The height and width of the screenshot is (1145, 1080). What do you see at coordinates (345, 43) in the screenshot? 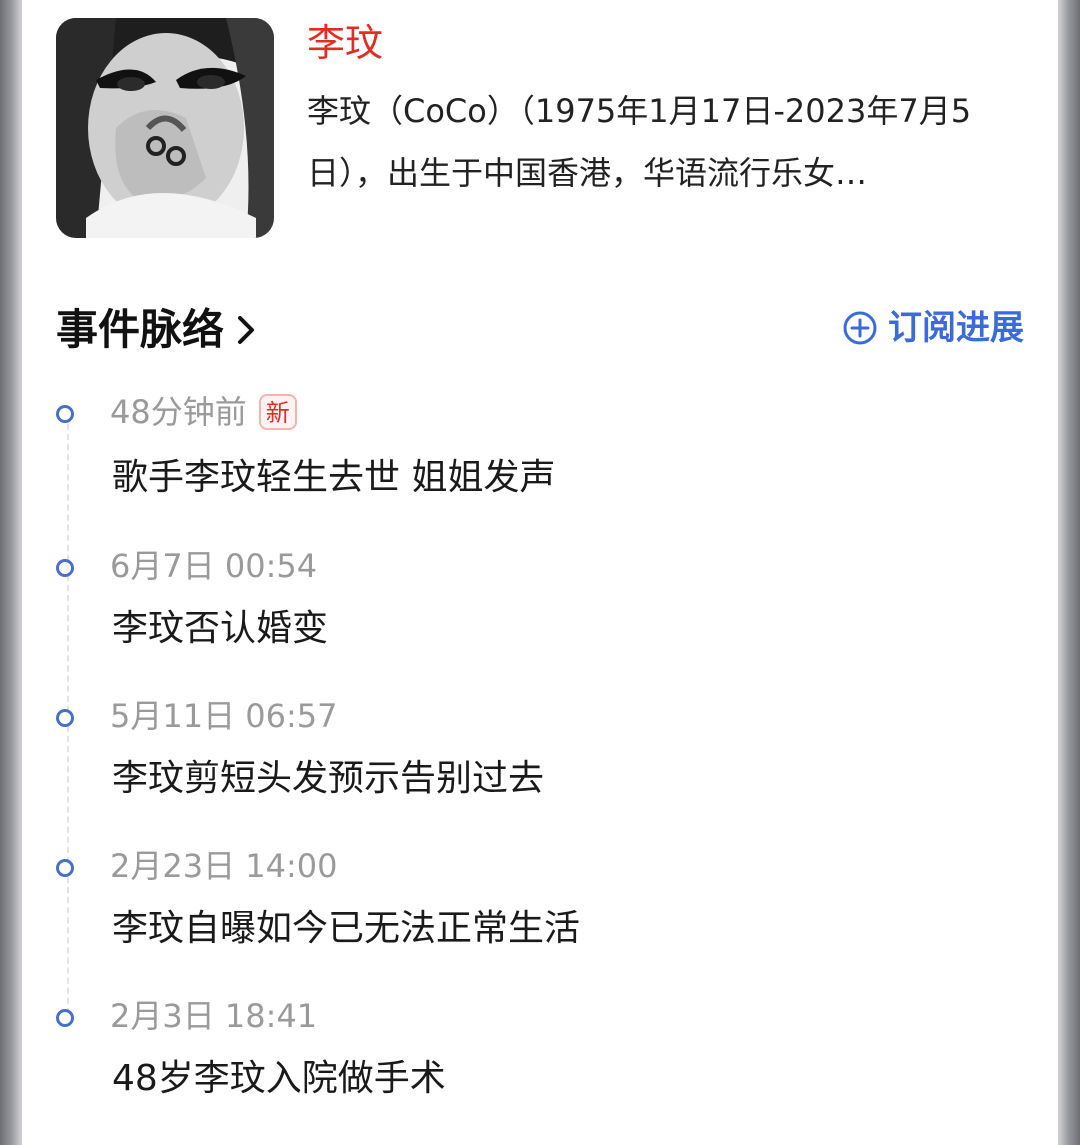
I see `artist-name: 李玟` at bounding box center [345, 43].